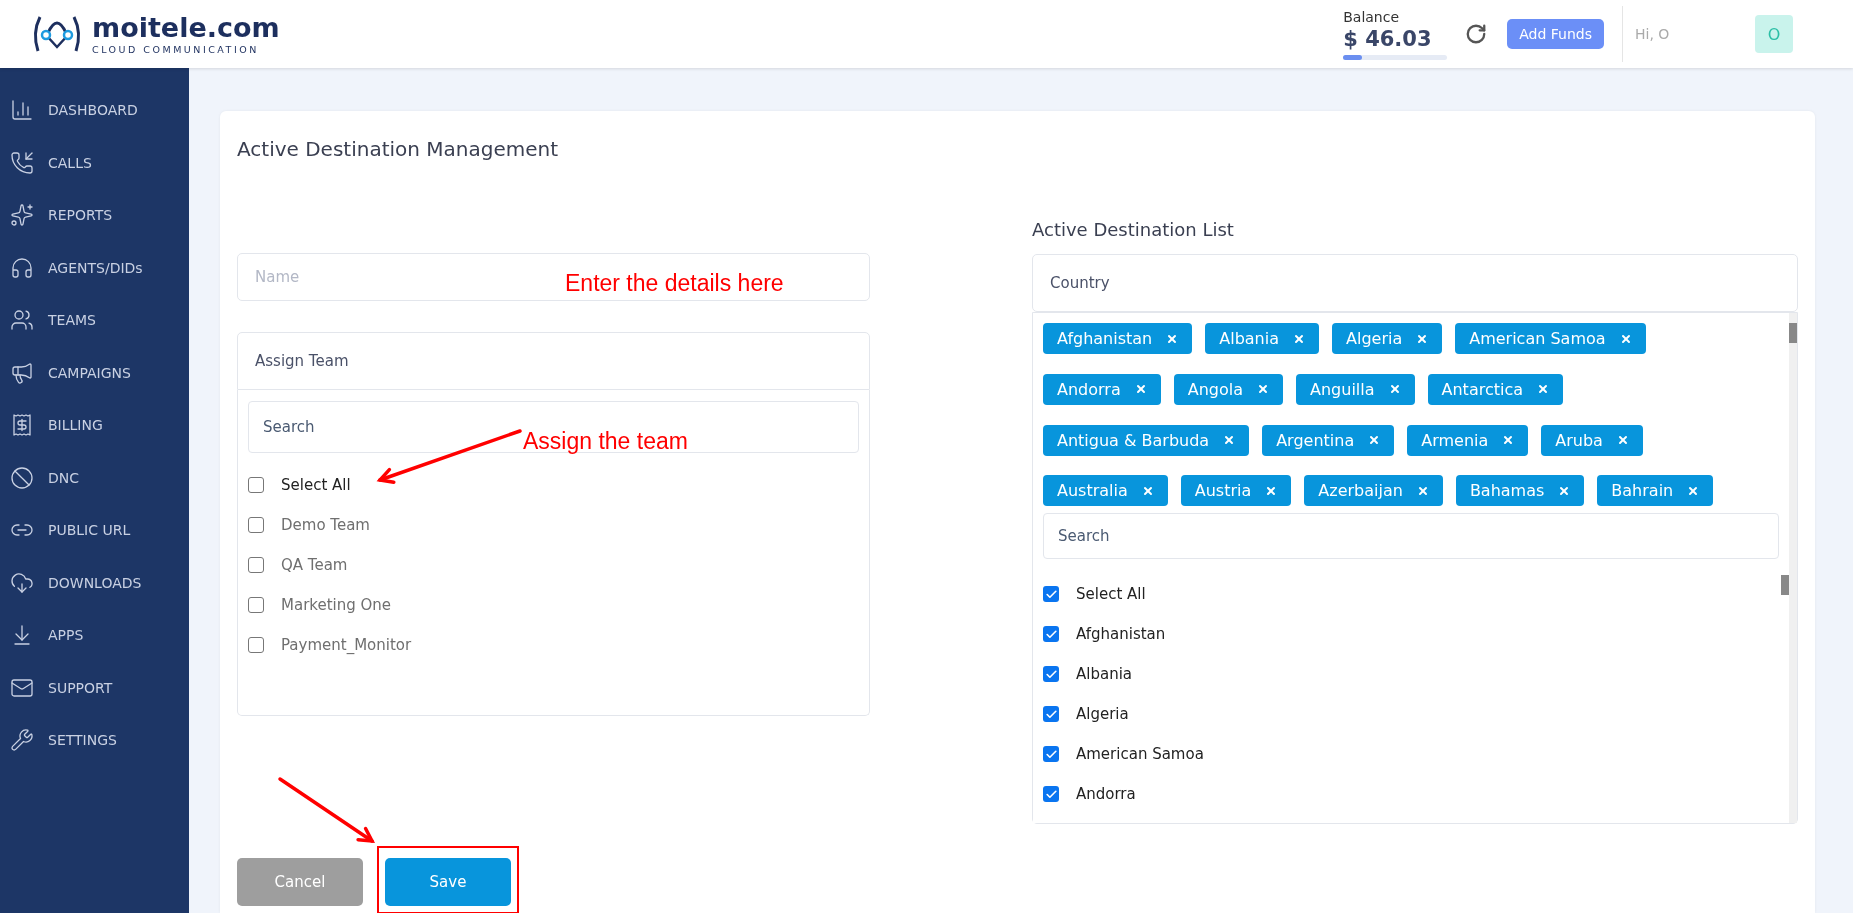 The image size is (1853, 913). Describe the element at coordinates (94, 530) in the screenshot. I see `sidebar-item: PUBLIC URL` at that location.